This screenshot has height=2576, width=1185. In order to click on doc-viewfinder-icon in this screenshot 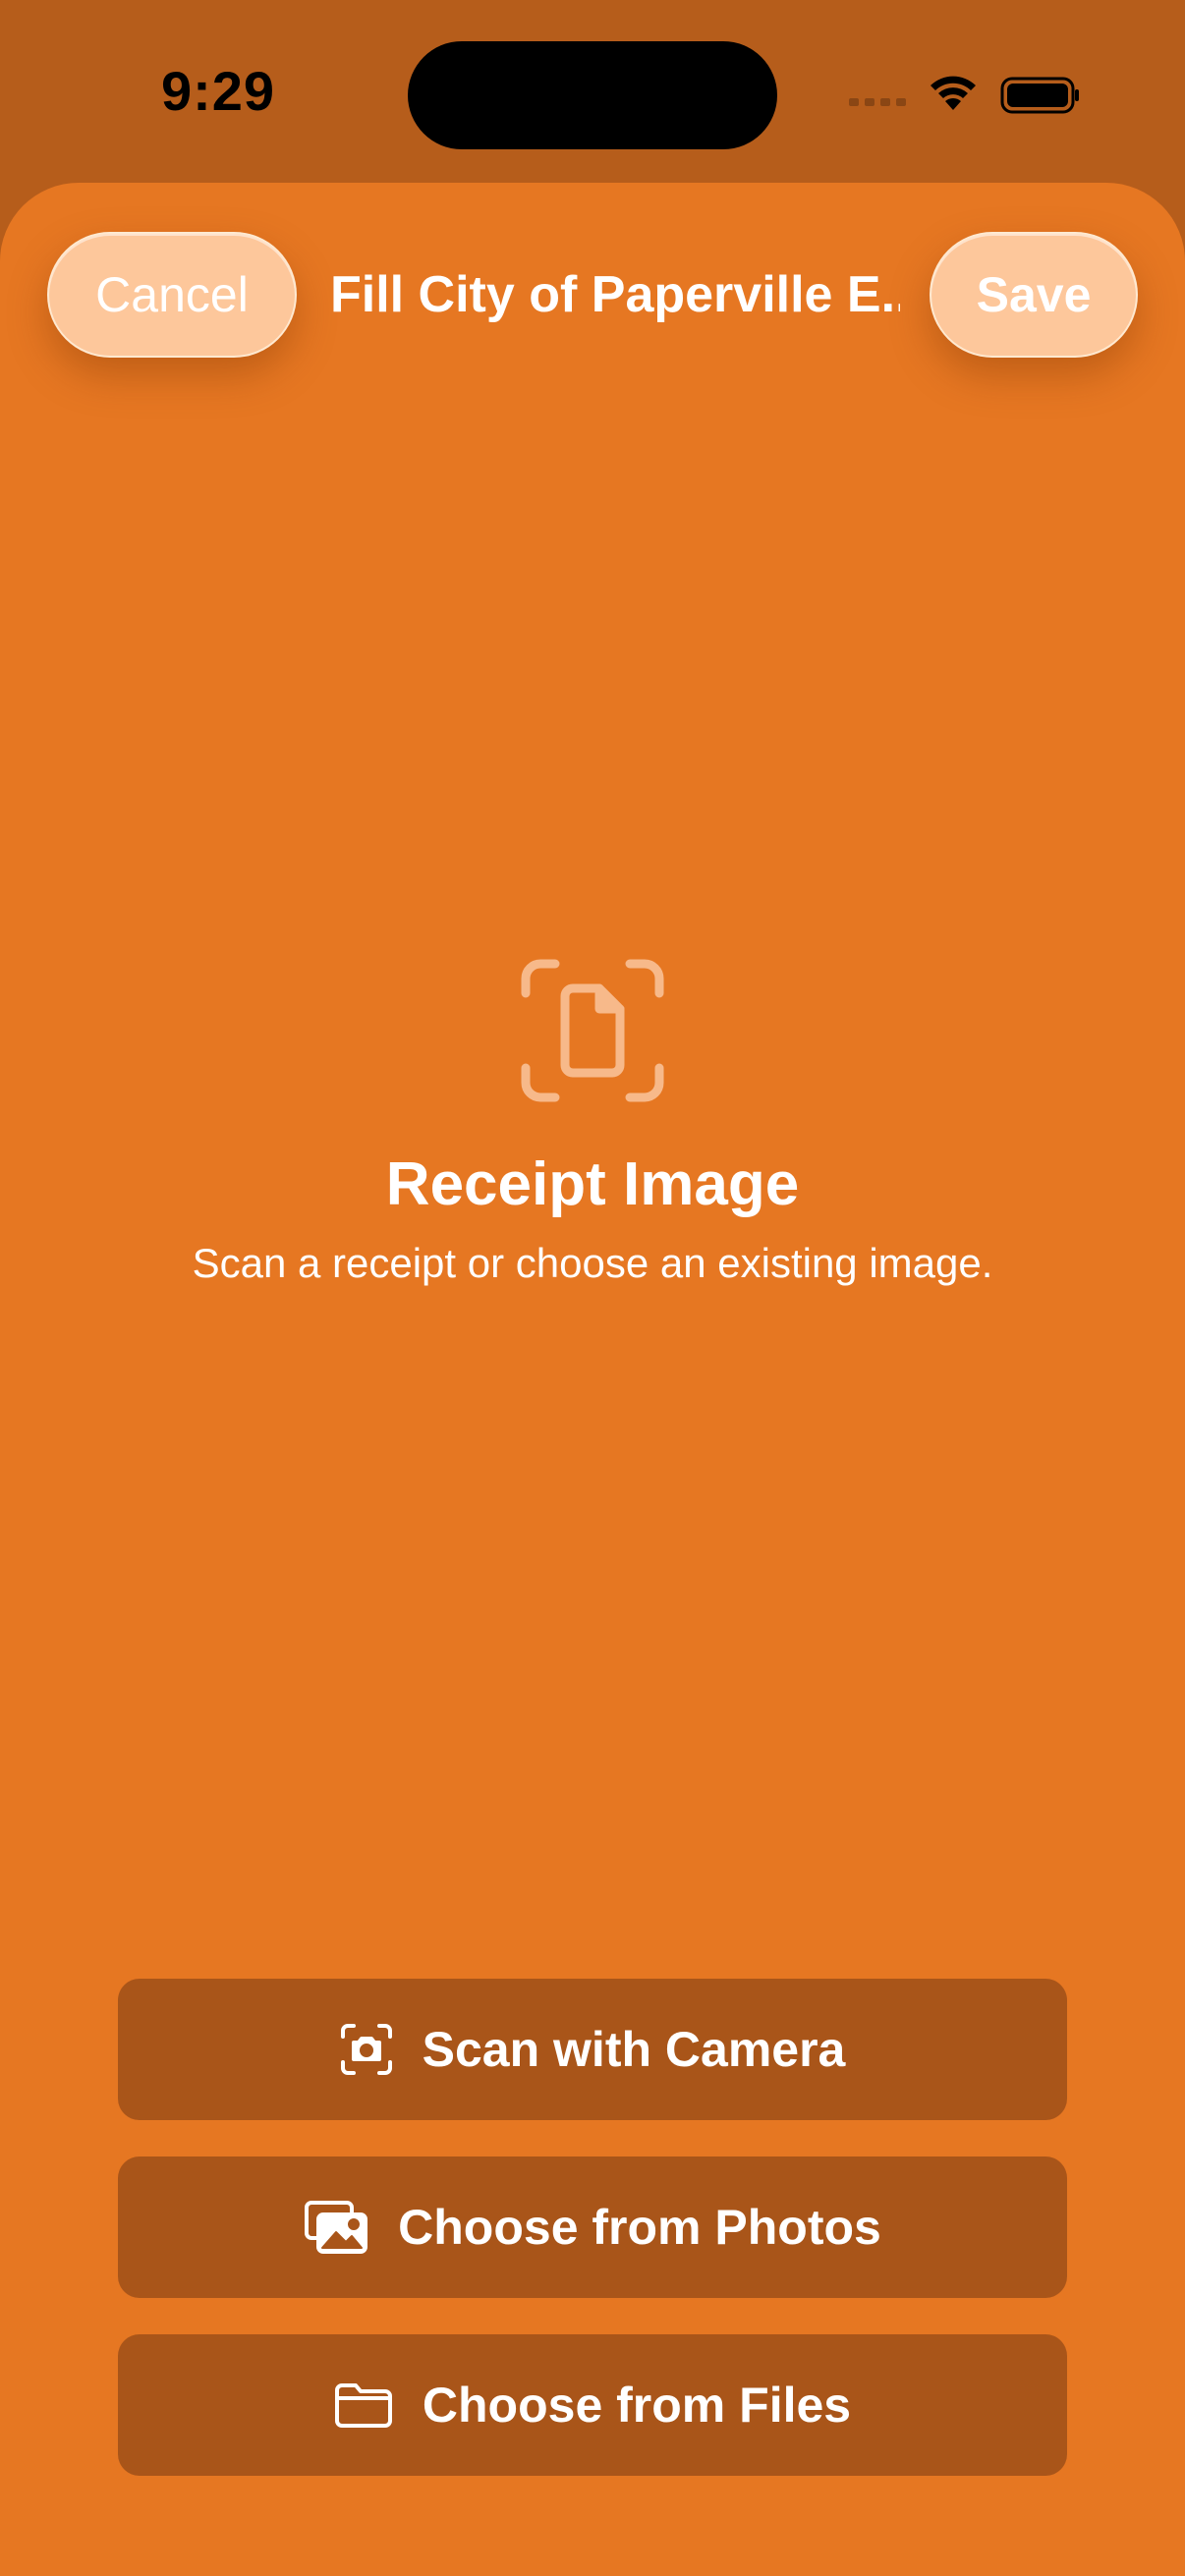, I will do `click(592, 1030)`.